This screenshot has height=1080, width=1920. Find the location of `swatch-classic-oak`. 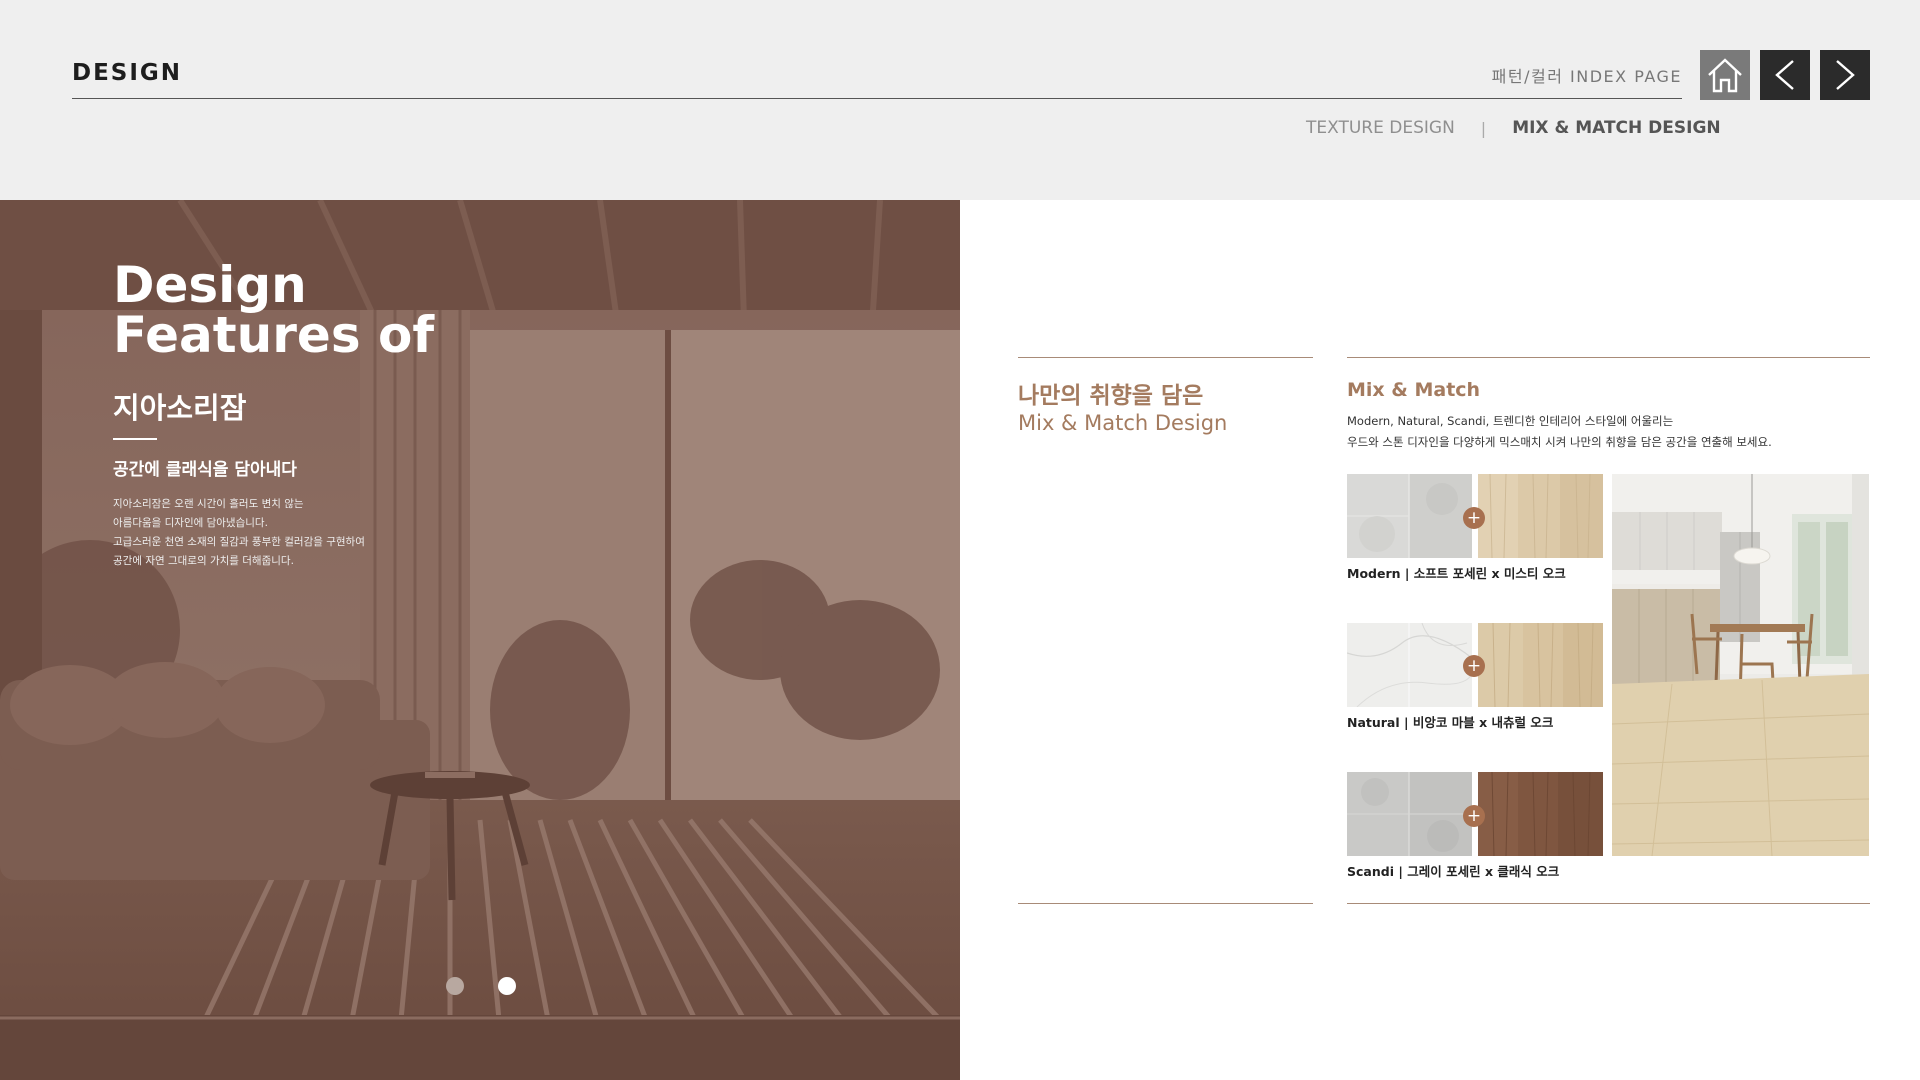

swatch-classic-oak is located at coordinates (1540, 814).